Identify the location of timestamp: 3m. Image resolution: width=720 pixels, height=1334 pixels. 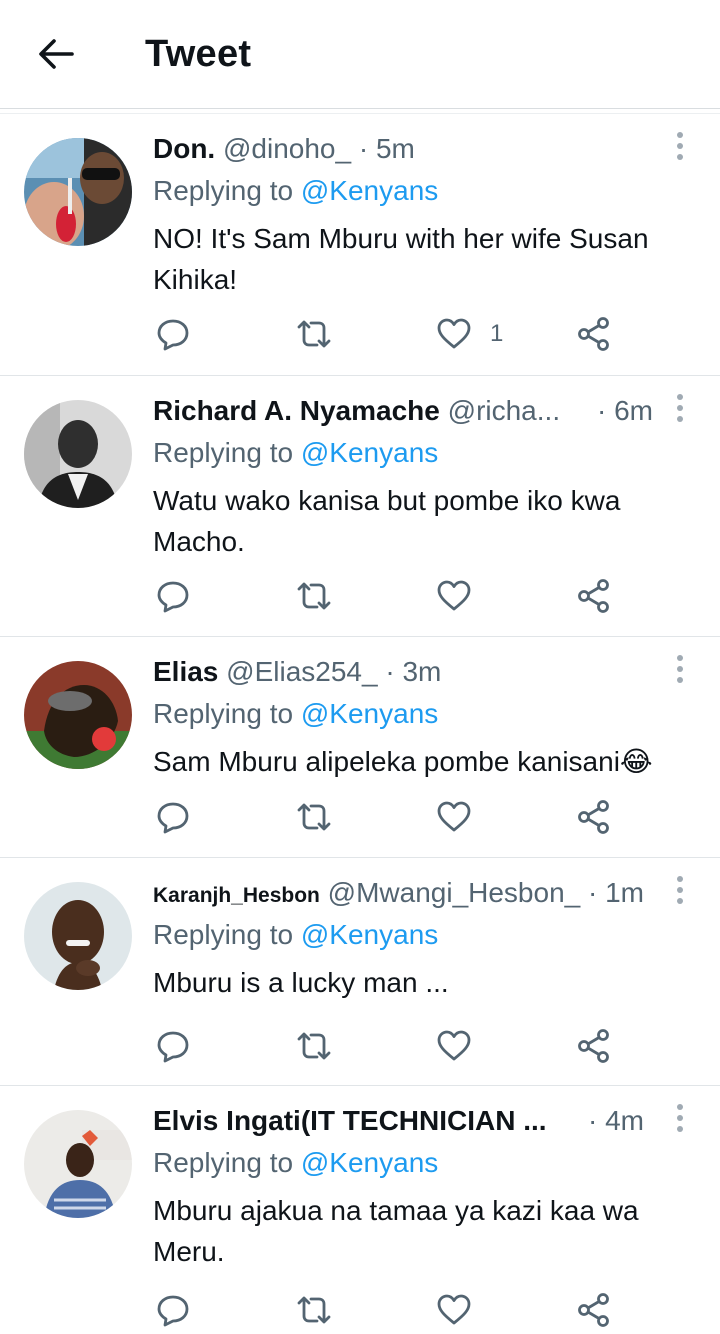
(421, 671).